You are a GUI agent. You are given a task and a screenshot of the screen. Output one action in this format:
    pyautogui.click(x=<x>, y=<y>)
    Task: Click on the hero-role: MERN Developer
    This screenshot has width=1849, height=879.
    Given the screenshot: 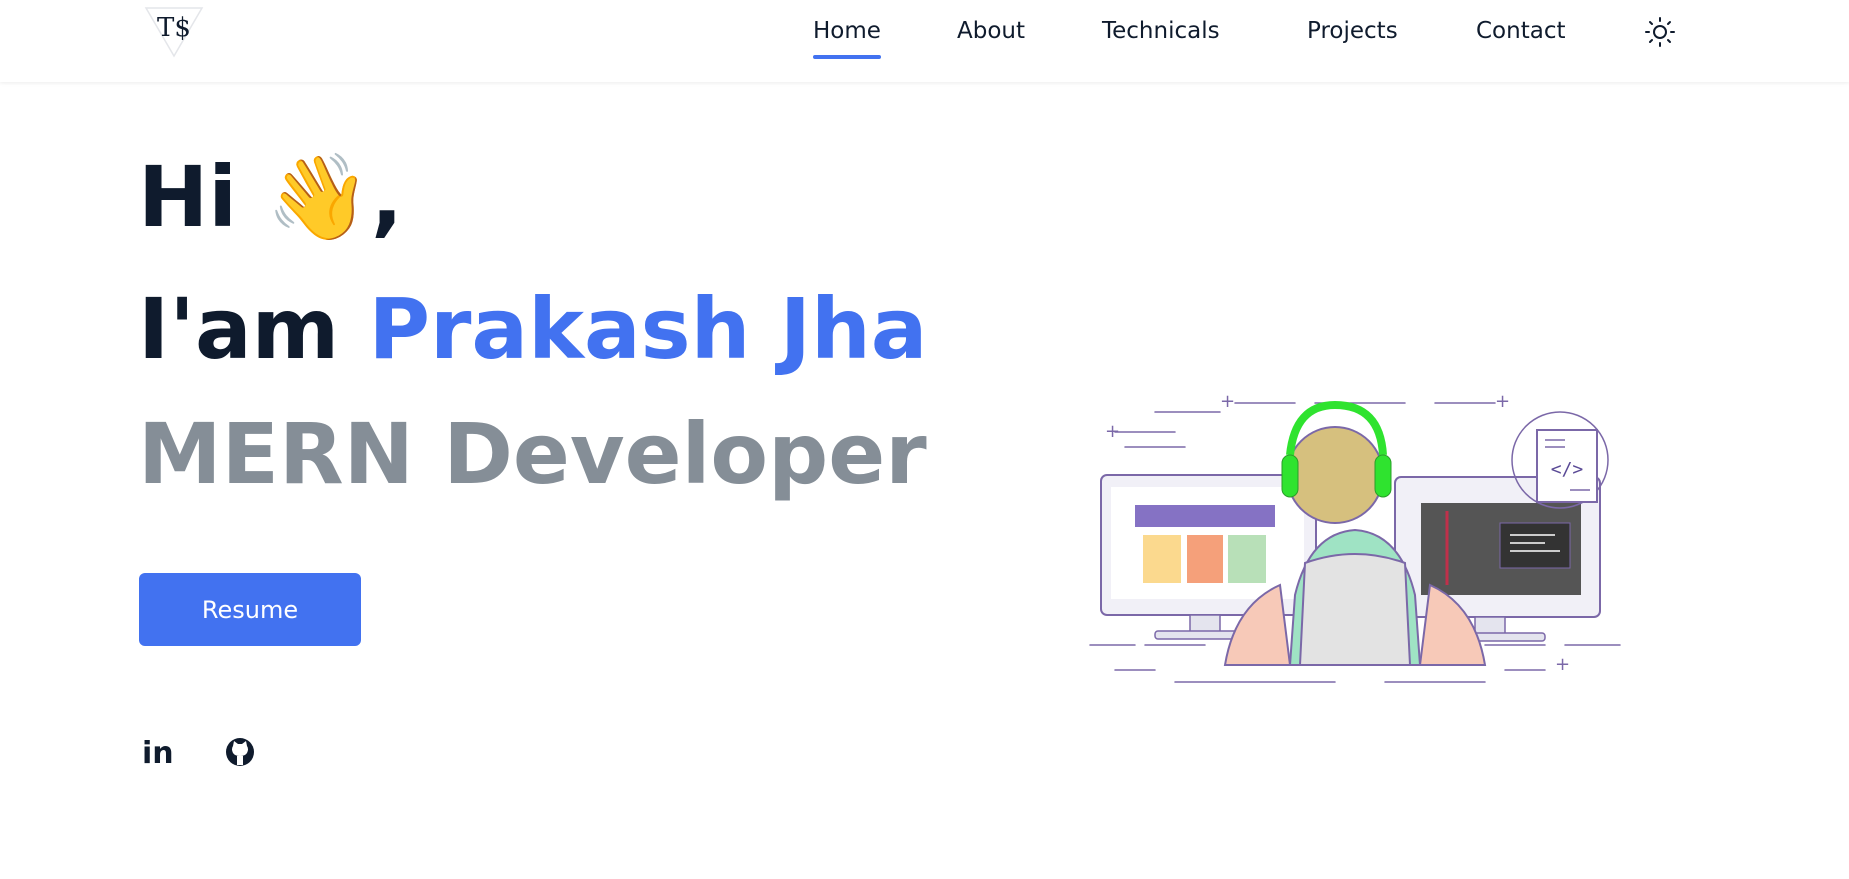 What is the action you would take?
    pyautogui.click(x=532, y=454)
    